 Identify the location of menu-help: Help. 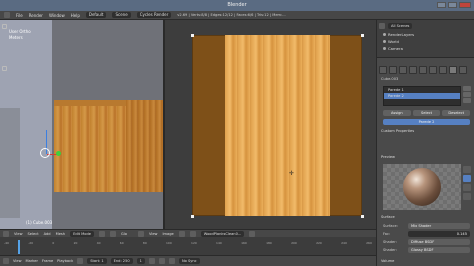
(75, 15).